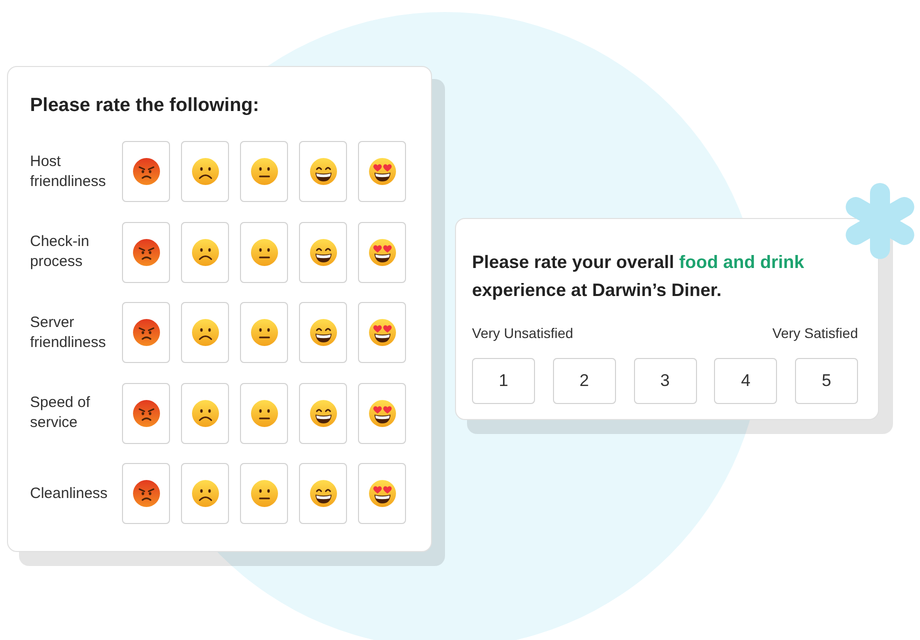  What do you see at coordinates (69, 494) in the screenshot?
I see `row-label: Cleanliness` at bounding box center [69, 494].